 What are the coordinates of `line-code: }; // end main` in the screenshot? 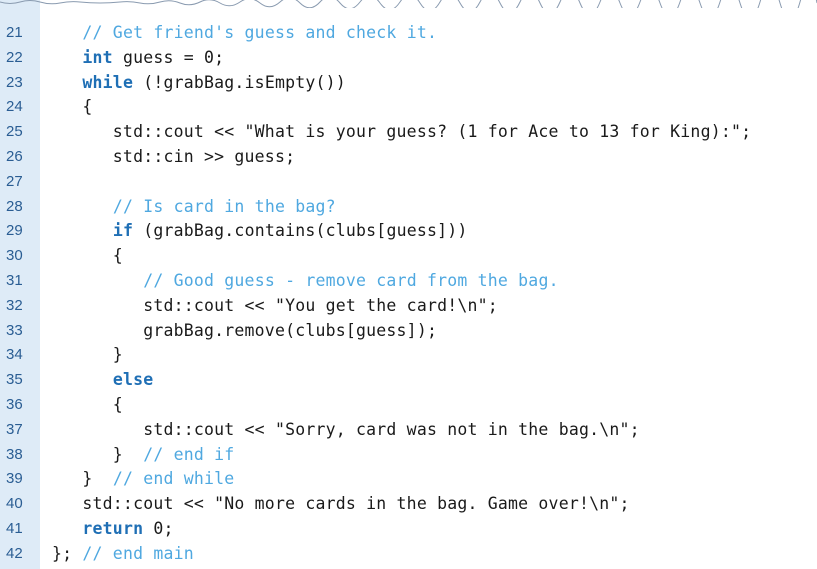 It's located at (123, 554).